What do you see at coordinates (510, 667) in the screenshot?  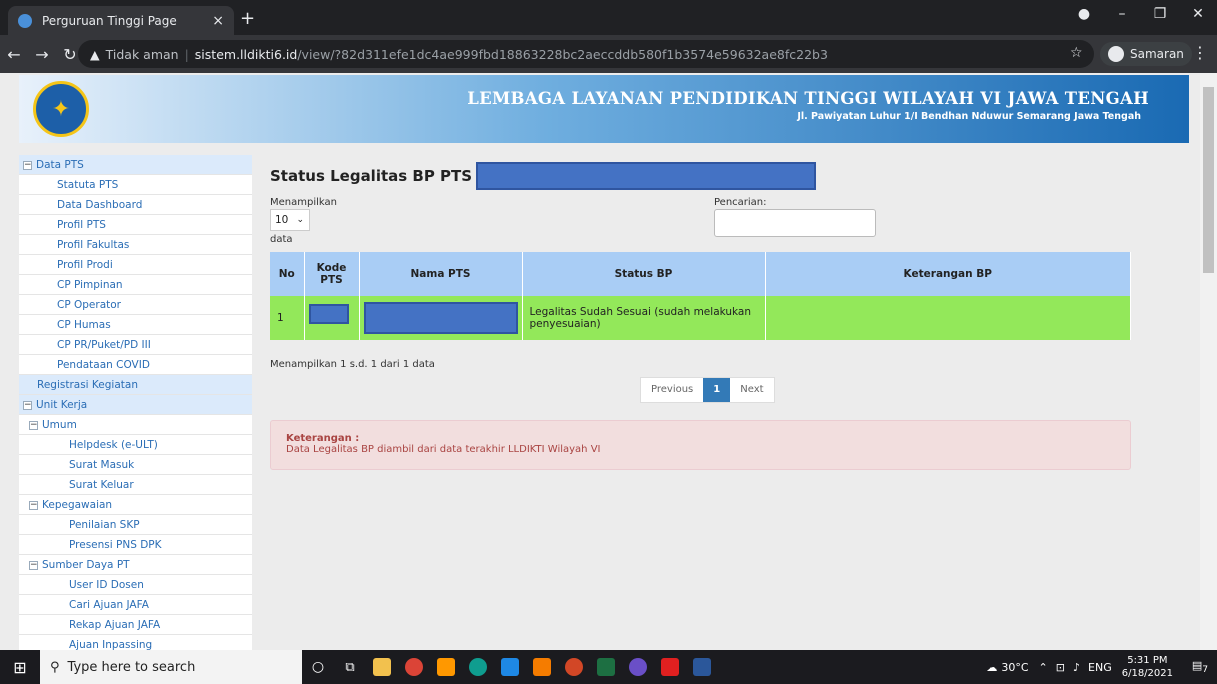 I see `media-player-icon` at bounding box center [510, 667].